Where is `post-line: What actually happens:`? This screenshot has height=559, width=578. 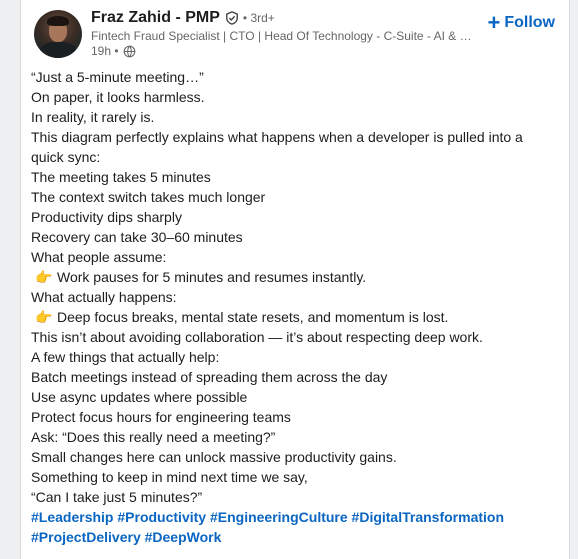 post-line: What actually happens: is located at coordinates (104, 297).